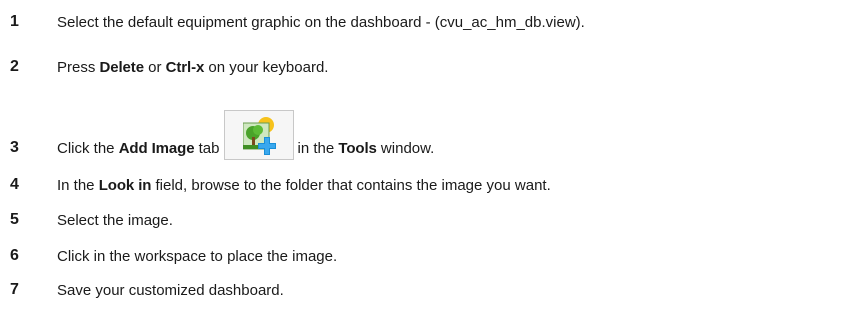 The width and height of the screenshot is (859, 325). What do you see at coordinates (14, 147) in the screenshot?
I see `step-number: 3` at bounding box center [14, 147].